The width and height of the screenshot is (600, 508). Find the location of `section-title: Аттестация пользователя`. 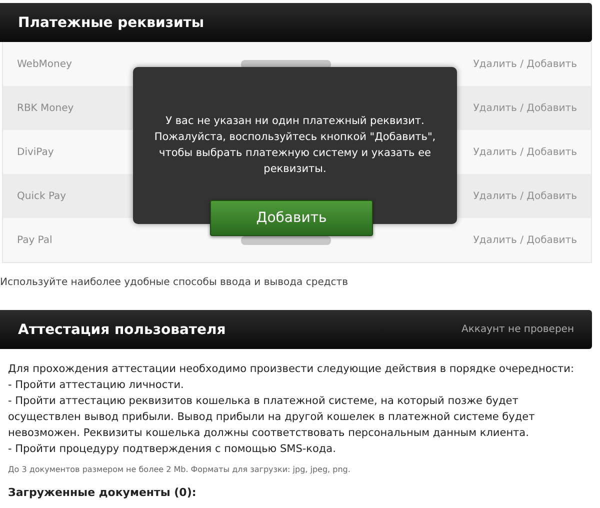

section-title: Аттестация пользователя is located at coordinates (122, 330).